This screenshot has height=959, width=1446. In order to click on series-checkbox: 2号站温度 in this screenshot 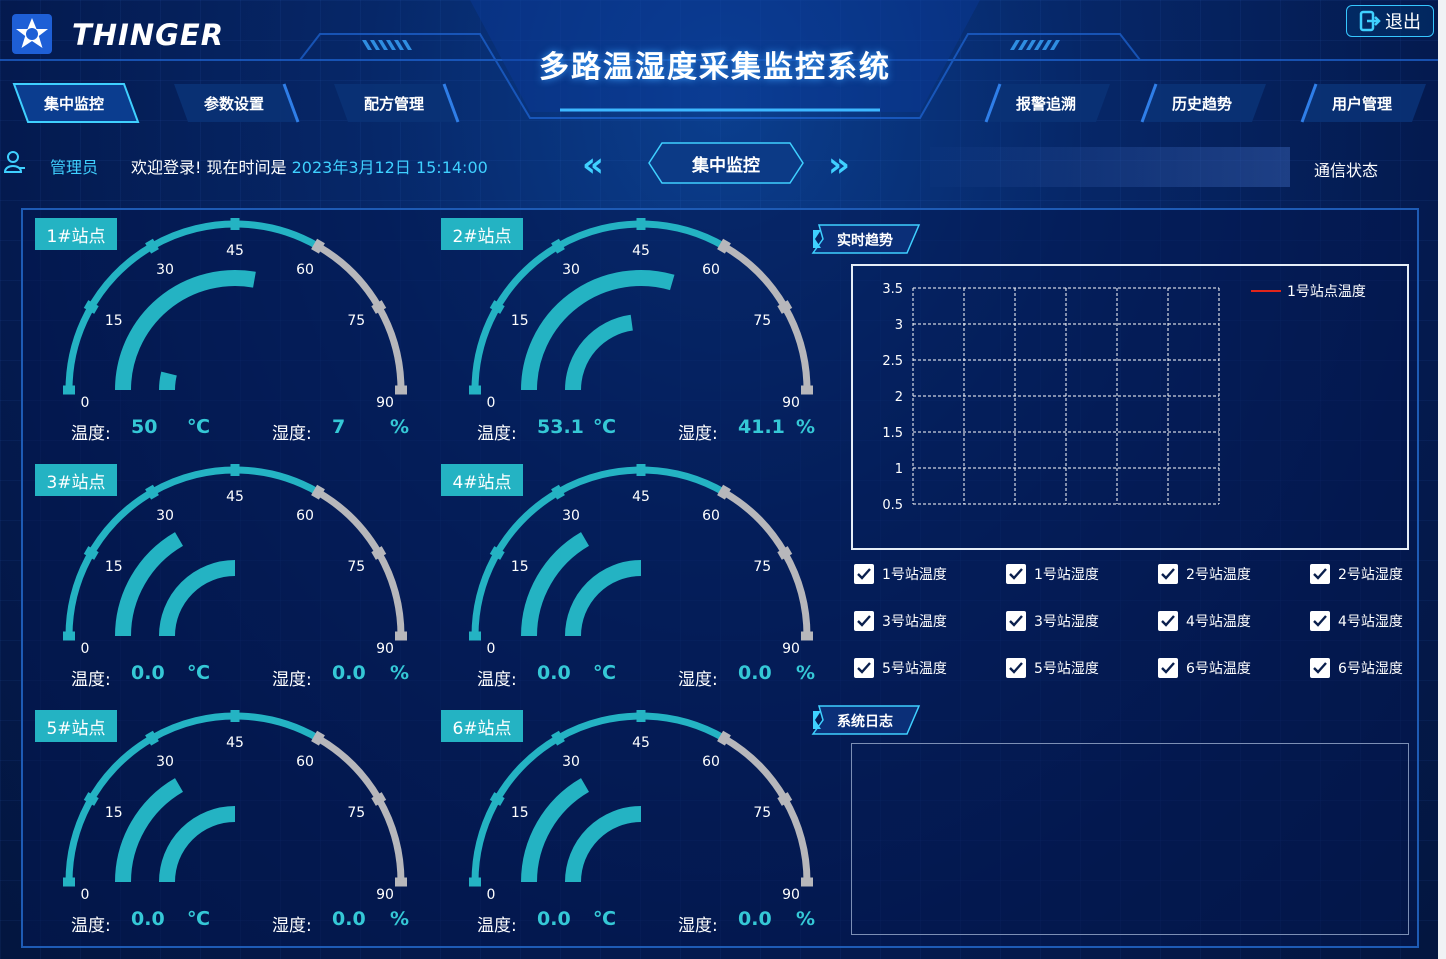, I will do `click(1204, 574)`.